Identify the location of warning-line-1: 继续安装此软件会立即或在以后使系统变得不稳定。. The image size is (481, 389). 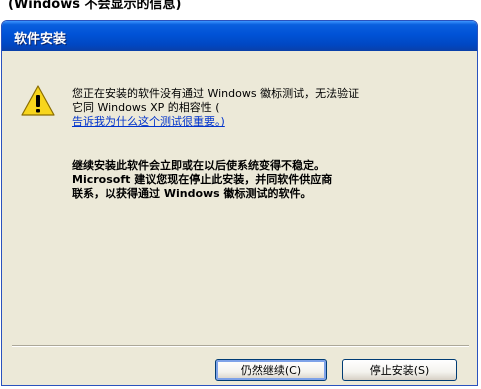
(198, 165).